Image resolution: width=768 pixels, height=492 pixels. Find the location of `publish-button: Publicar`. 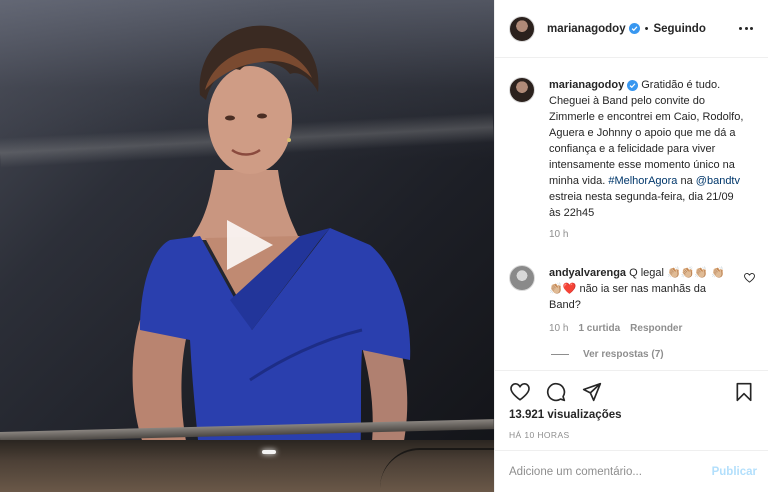

publish-button: Publicar is located at coordinates (734, 472).